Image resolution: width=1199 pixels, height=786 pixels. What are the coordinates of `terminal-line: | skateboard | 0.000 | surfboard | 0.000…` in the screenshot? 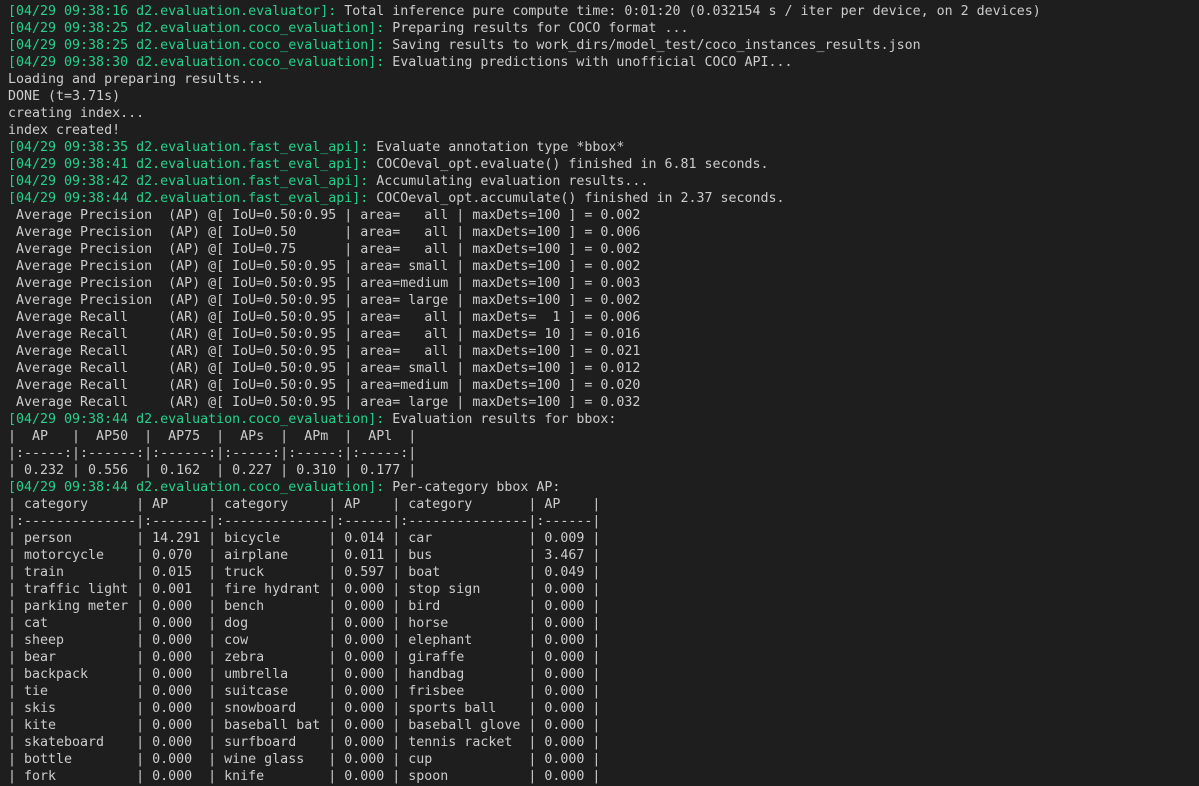 It's located at (603, 742).